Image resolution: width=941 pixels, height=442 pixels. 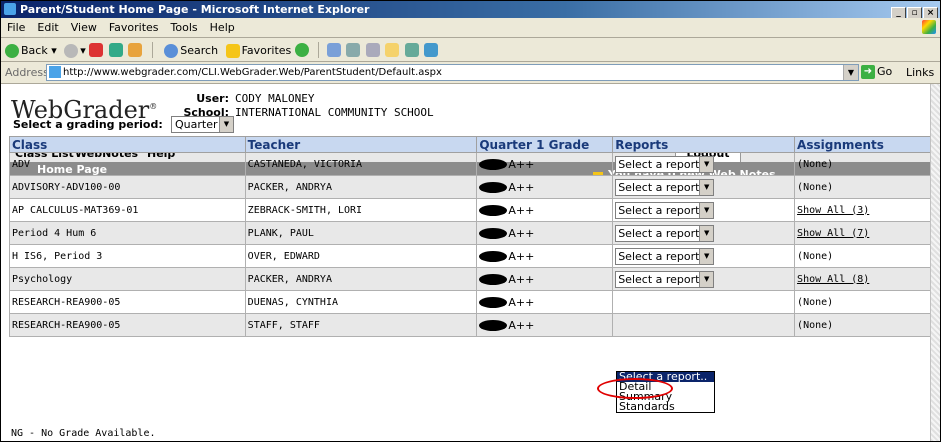 I want to click on favorites-button: Favorites, so click(x=258, y=50).